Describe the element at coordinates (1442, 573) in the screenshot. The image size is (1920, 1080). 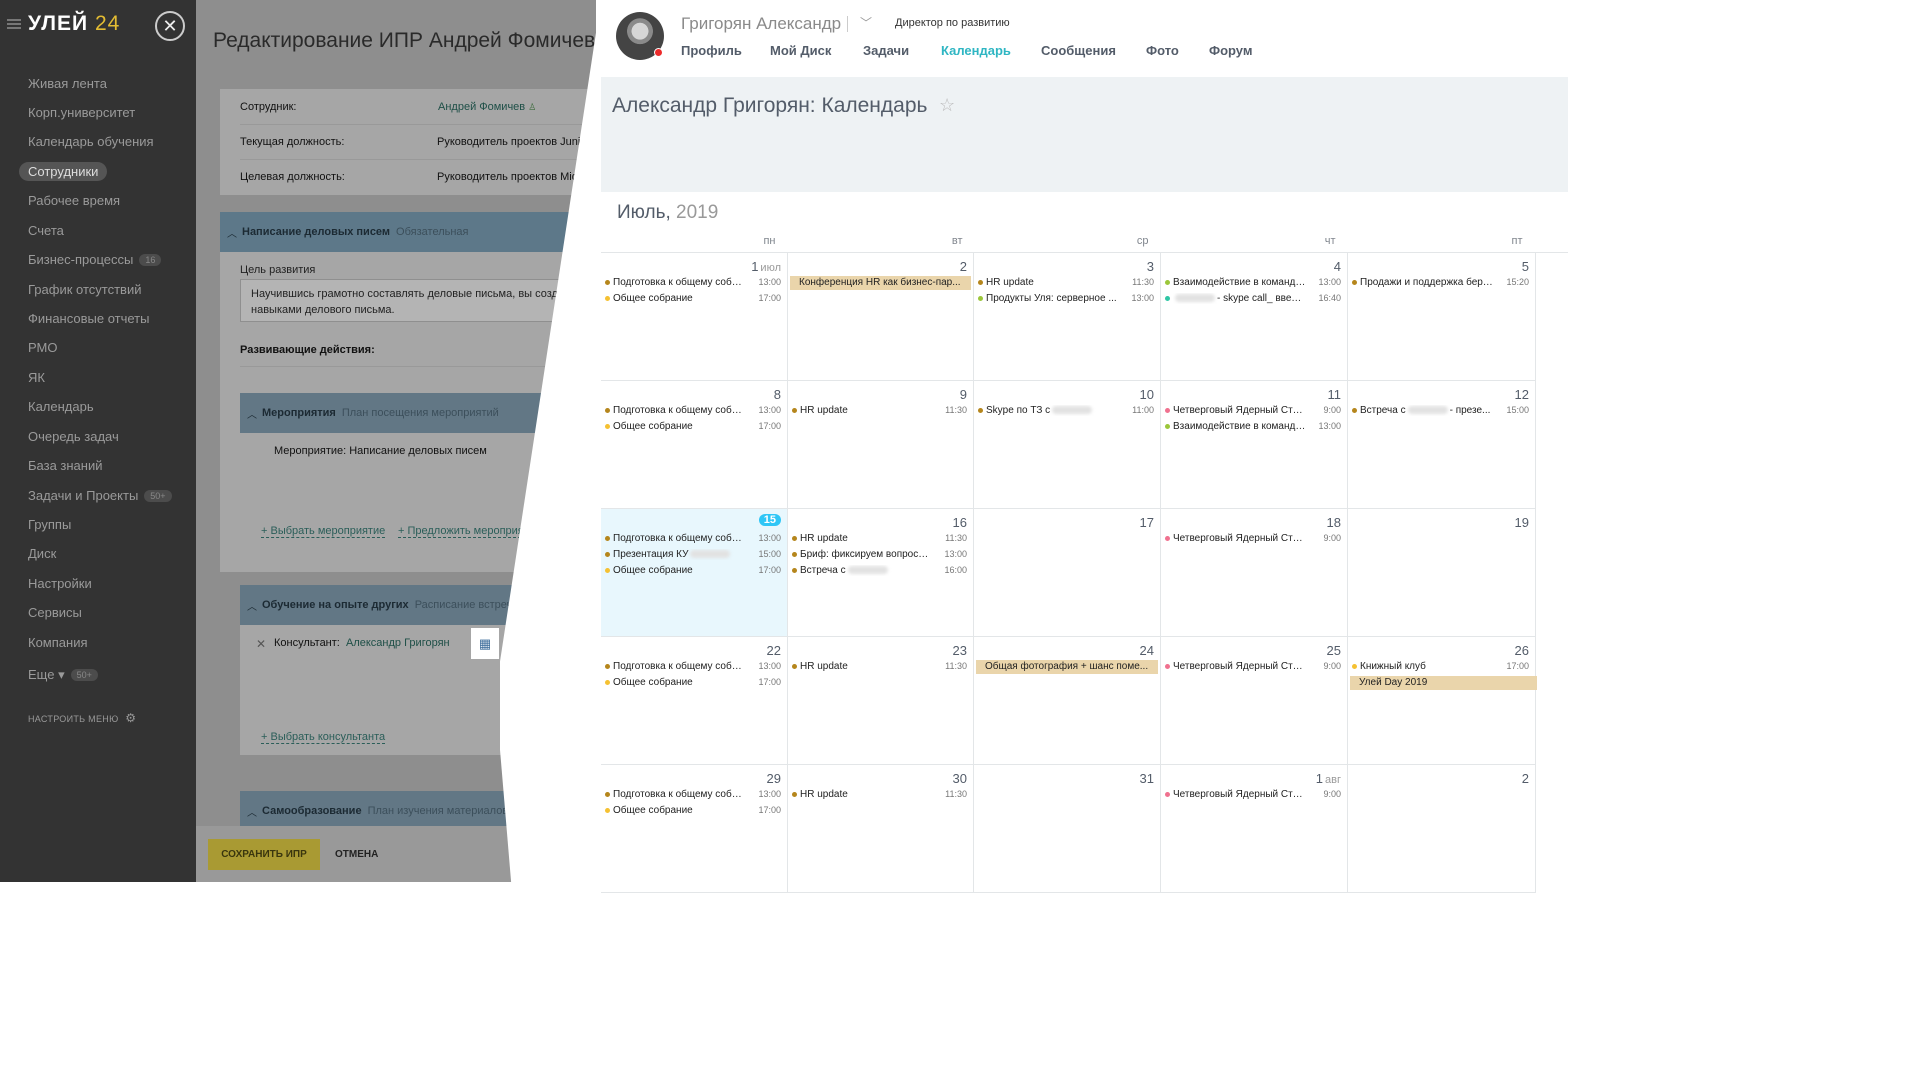
I see `calendar-day: 19` at that location.